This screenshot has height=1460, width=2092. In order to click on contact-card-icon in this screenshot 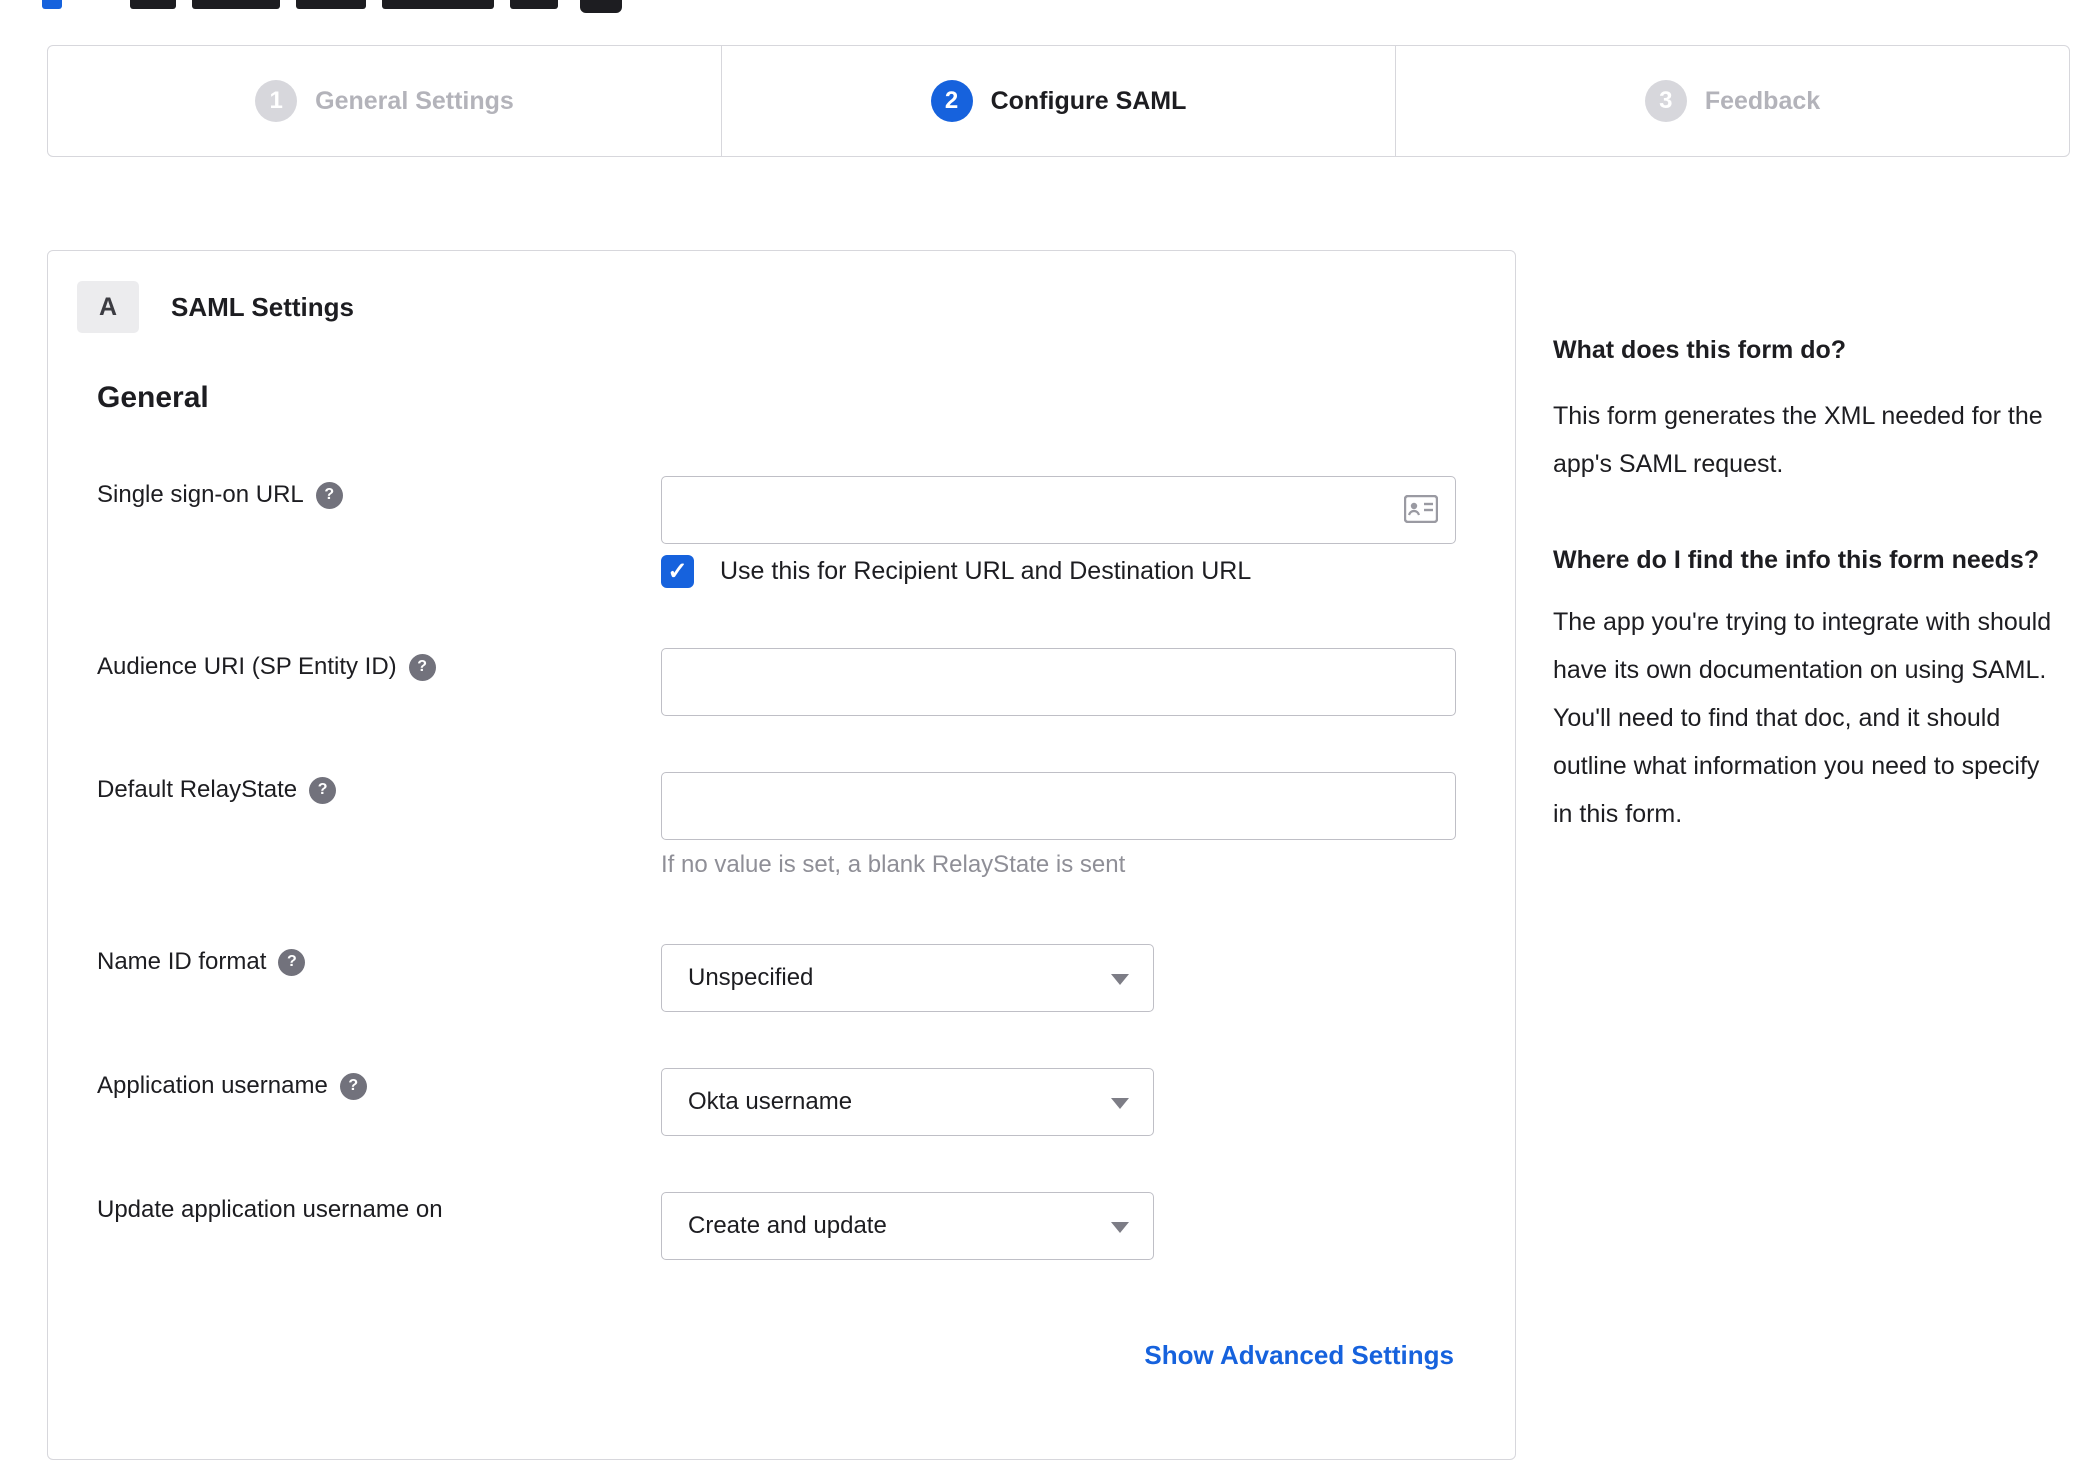, I will do `click(1421, 511)`.